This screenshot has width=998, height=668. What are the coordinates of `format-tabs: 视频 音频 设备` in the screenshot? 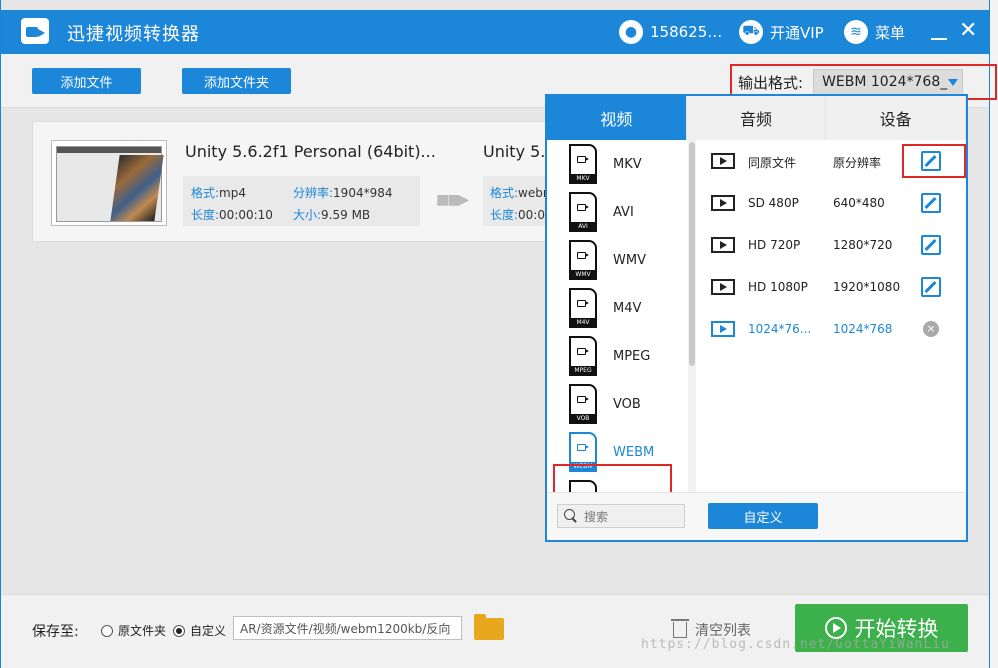 It's located at (757, 118).